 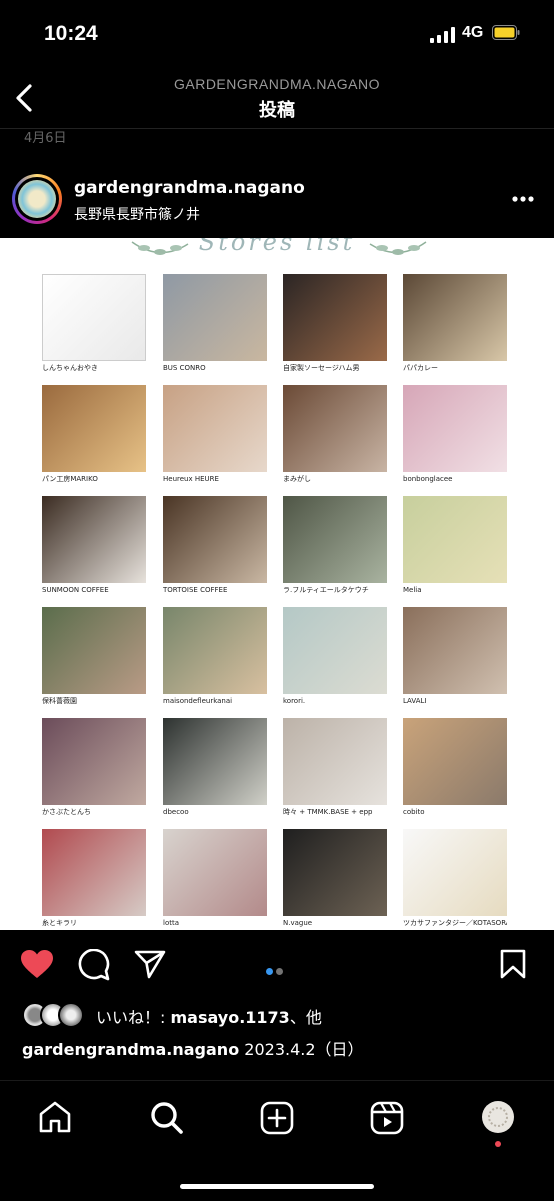 I want to click on store-tile: かさぶたとんち, so click(x=94, y=768).